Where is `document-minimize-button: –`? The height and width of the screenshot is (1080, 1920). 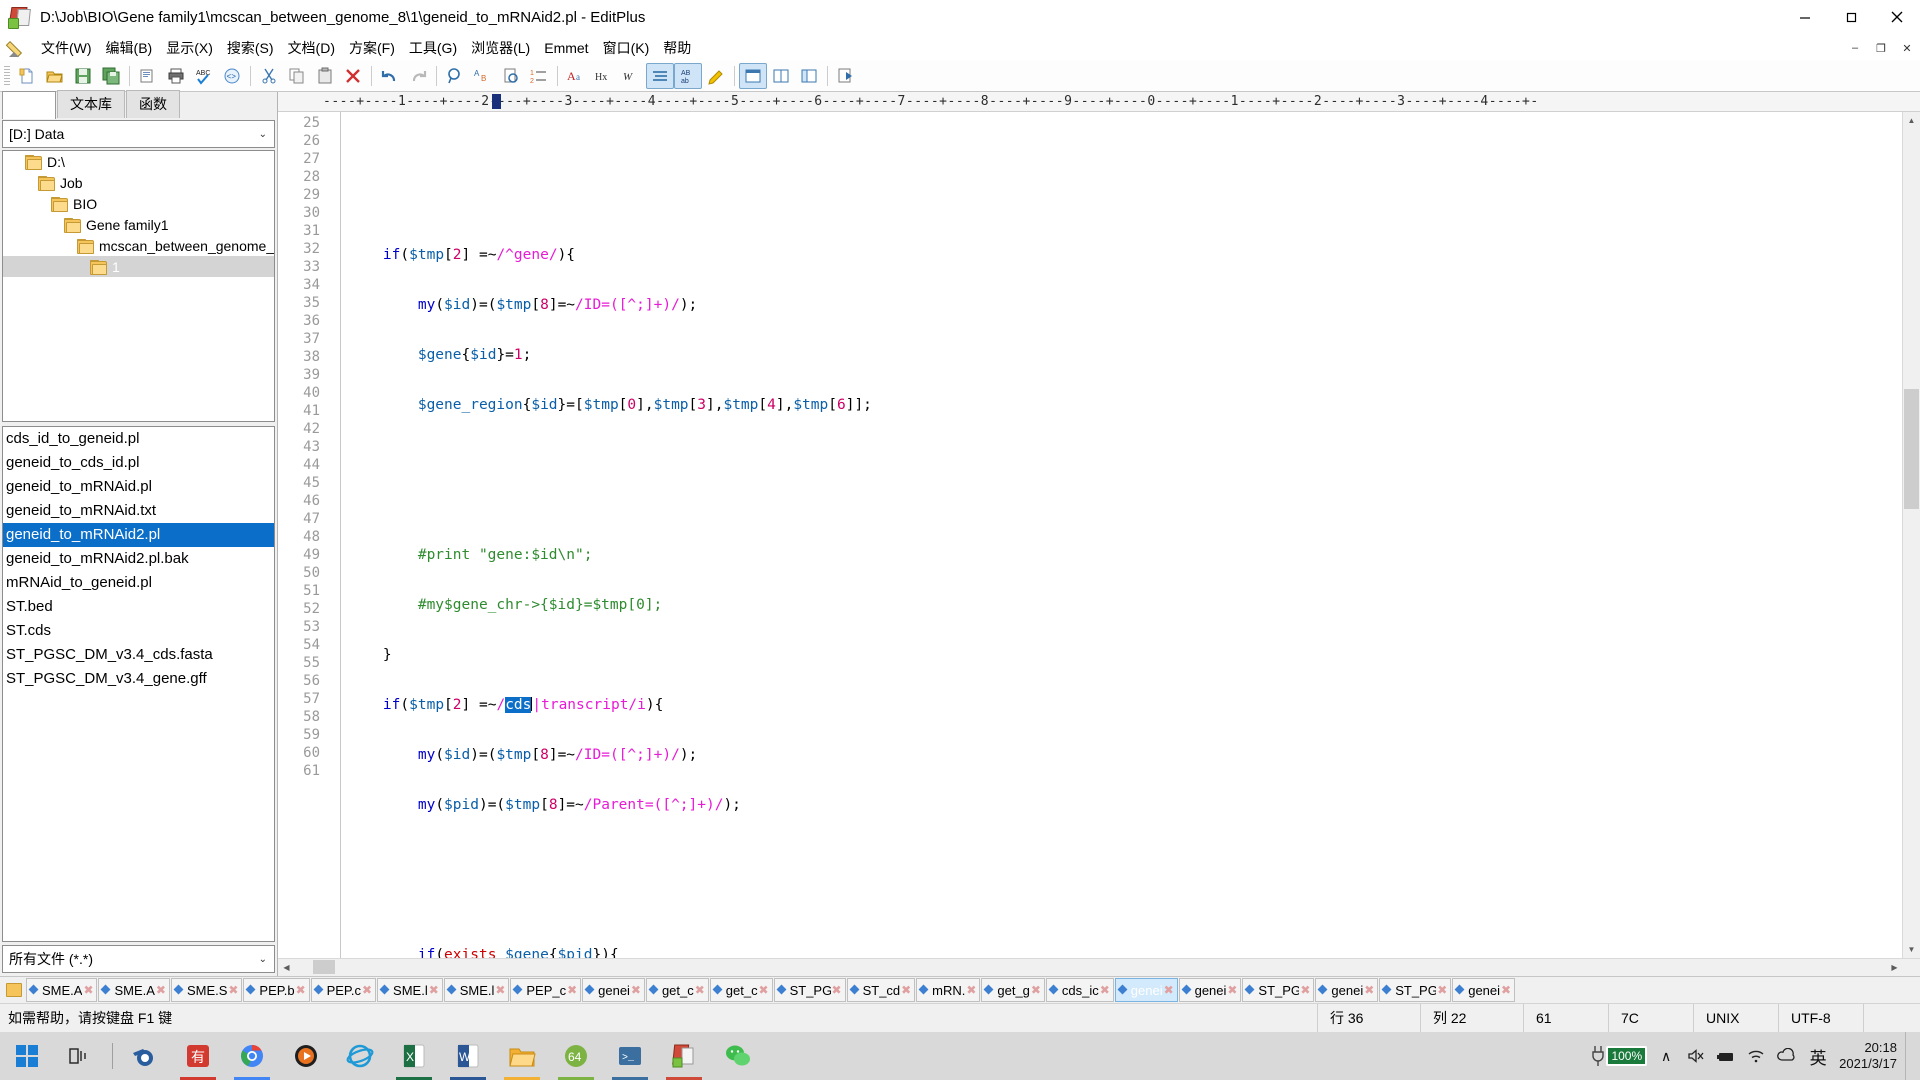 document-minimize-button: – is located at coordinates (1855, 48).